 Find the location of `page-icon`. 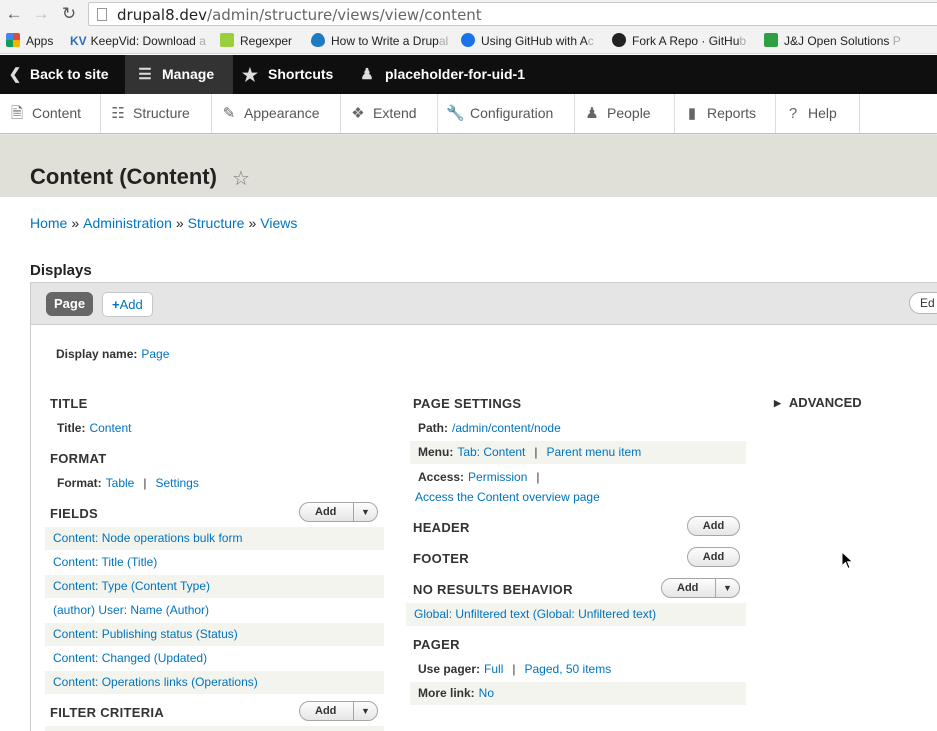

page-icon is located at coordinates (102, 14).